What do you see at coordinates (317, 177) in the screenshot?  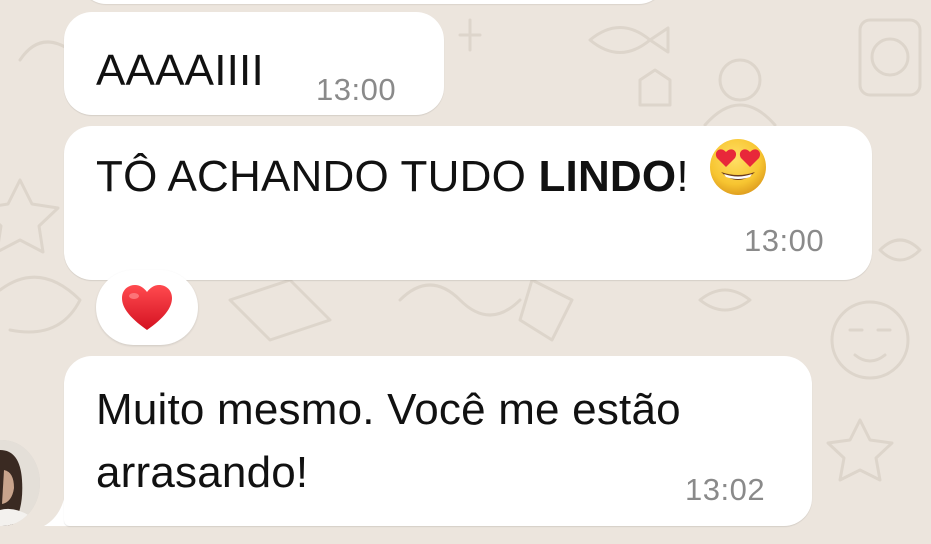 I see `message-text-part: TÔ ACHANDO TUDO` at bounding box center [317, 177].